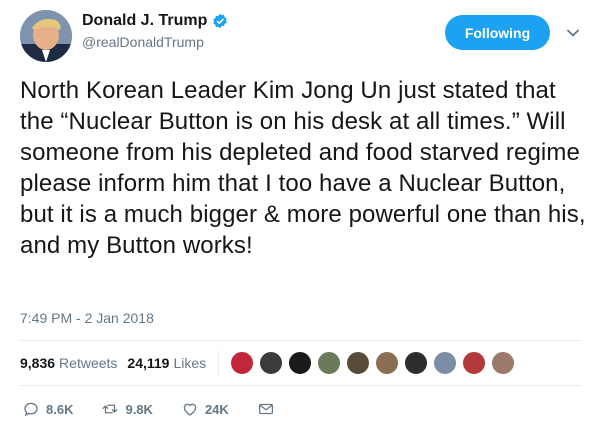 The height and width of the screenshot is (438, 602). I want to click on retweets-count: 9,836, so click(37, 363).